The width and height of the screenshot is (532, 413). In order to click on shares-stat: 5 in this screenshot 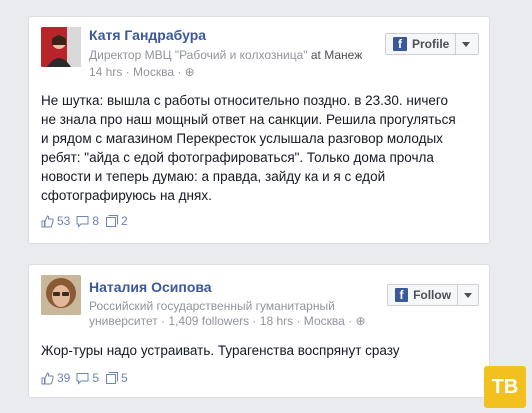, I will do `click(116, 378)`.